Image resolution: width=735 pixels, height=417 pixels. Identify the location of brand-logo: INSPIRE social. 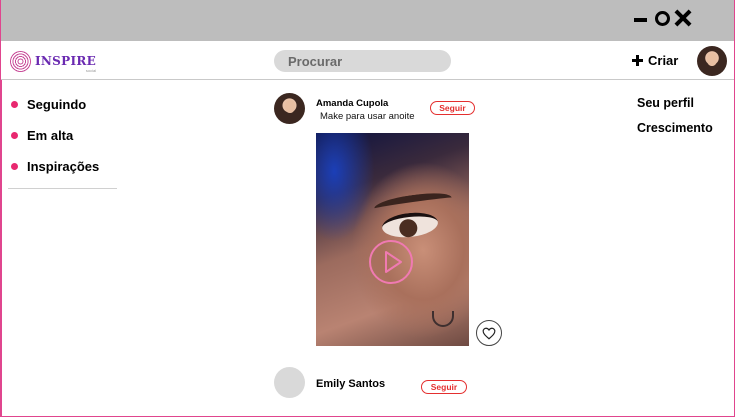
(53, 62).